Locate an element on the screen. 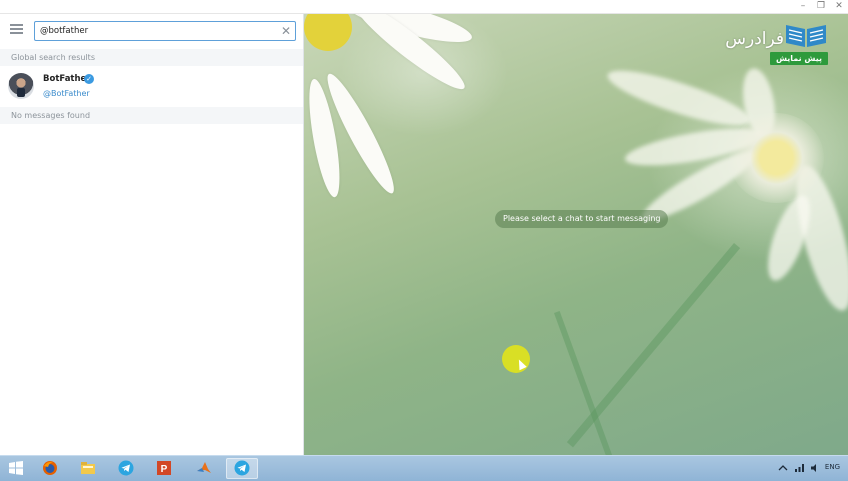 This screenshot has width=848, height=481. file-explorer-icon is located at coordinates (88, 468).